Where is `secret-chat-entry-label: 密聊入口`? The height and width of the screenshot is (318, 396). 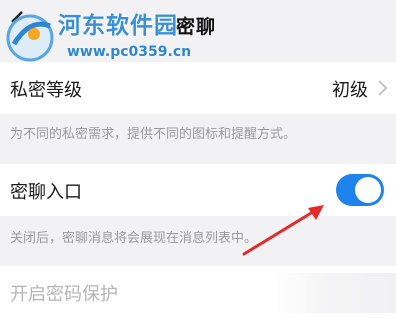
secret-chat-entry-label: 密聊入口 is located at coordinates (46, 192).